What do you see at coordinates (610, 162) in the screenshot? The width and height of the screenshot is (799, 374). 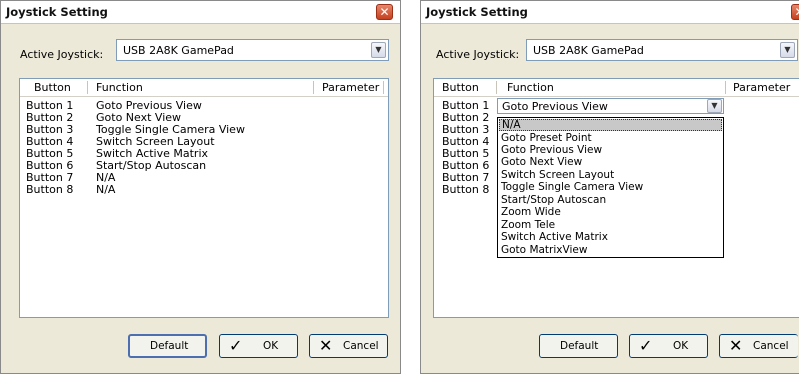 I see `dropdown-option: Goto Next View` at bounding box center [610, 162].